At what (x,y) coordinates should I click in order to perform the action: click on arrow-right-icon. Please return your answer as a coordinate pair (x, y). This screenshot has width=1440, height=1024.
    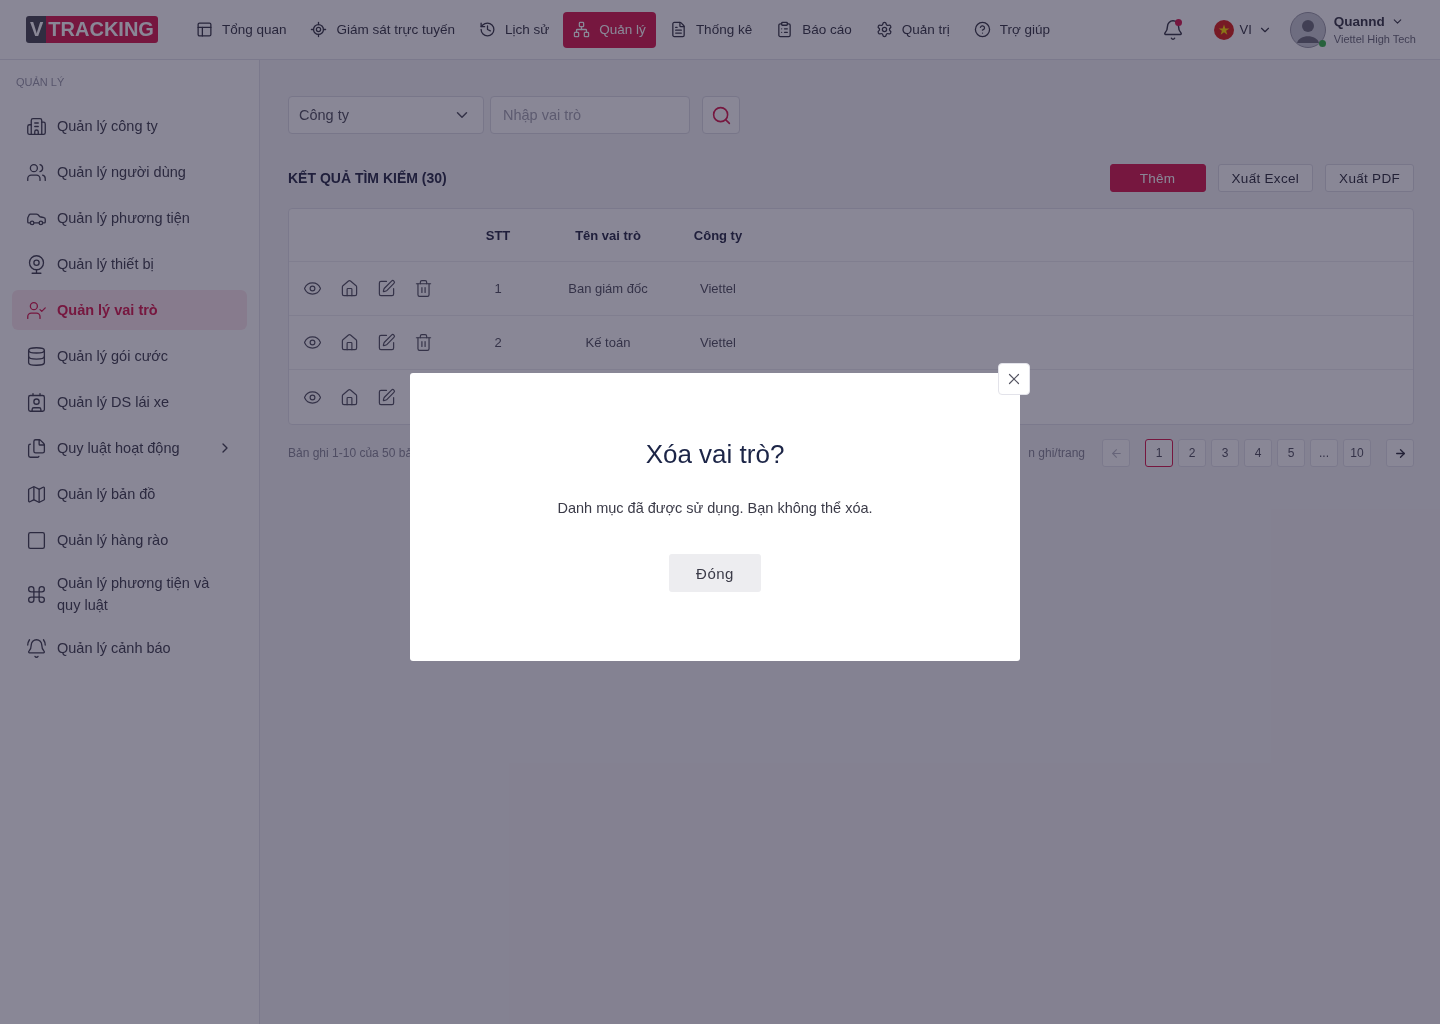
    Looking at the image, I should click on (1400, 453).